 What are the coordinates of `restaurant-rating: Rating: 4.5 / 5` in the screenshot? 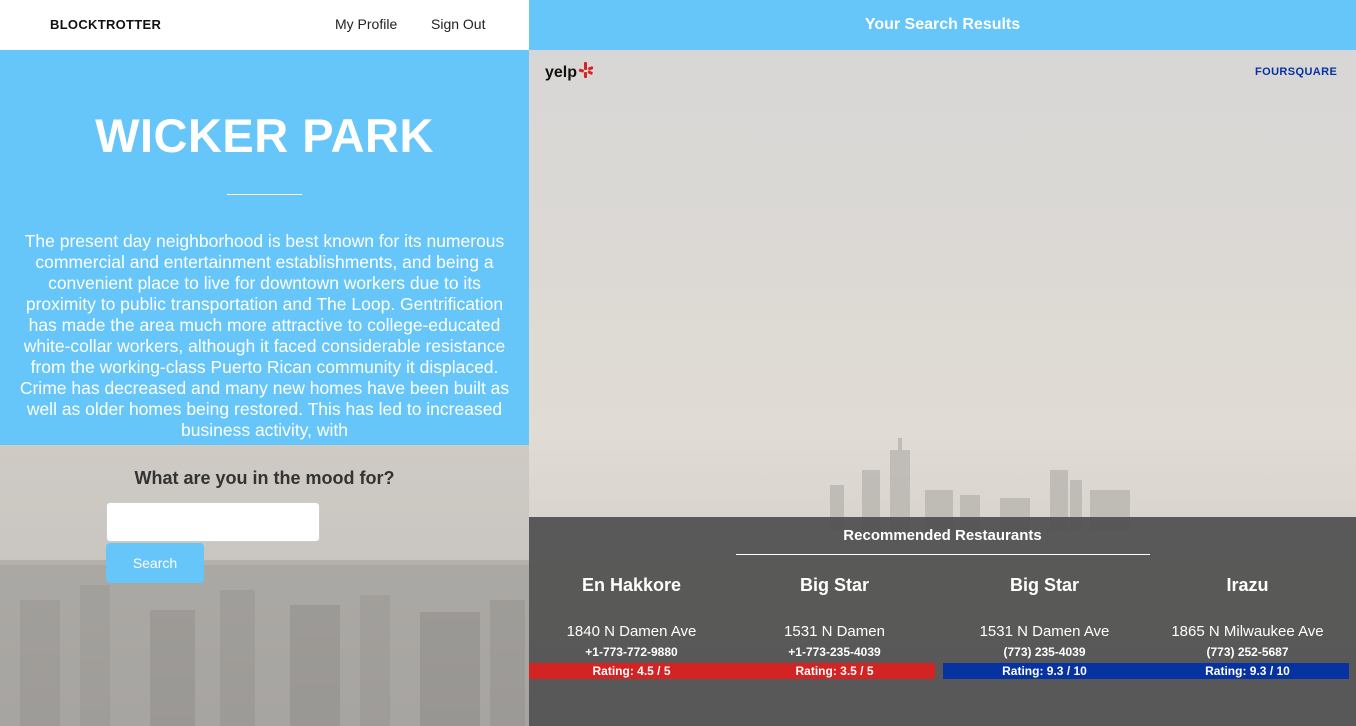 It's located at (631, 671).